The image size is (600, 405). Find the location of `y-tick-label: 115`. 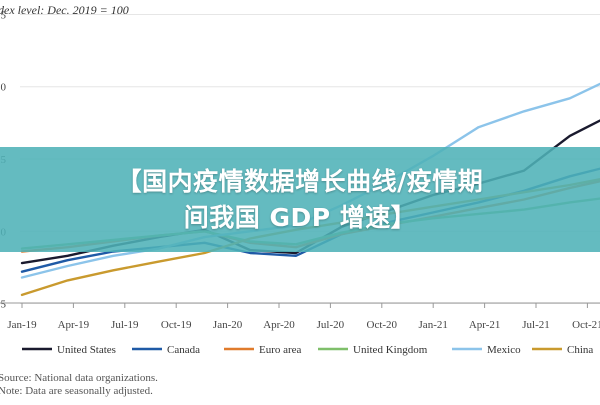

y-tick-label: 115 is located at coordinates (3, 15).